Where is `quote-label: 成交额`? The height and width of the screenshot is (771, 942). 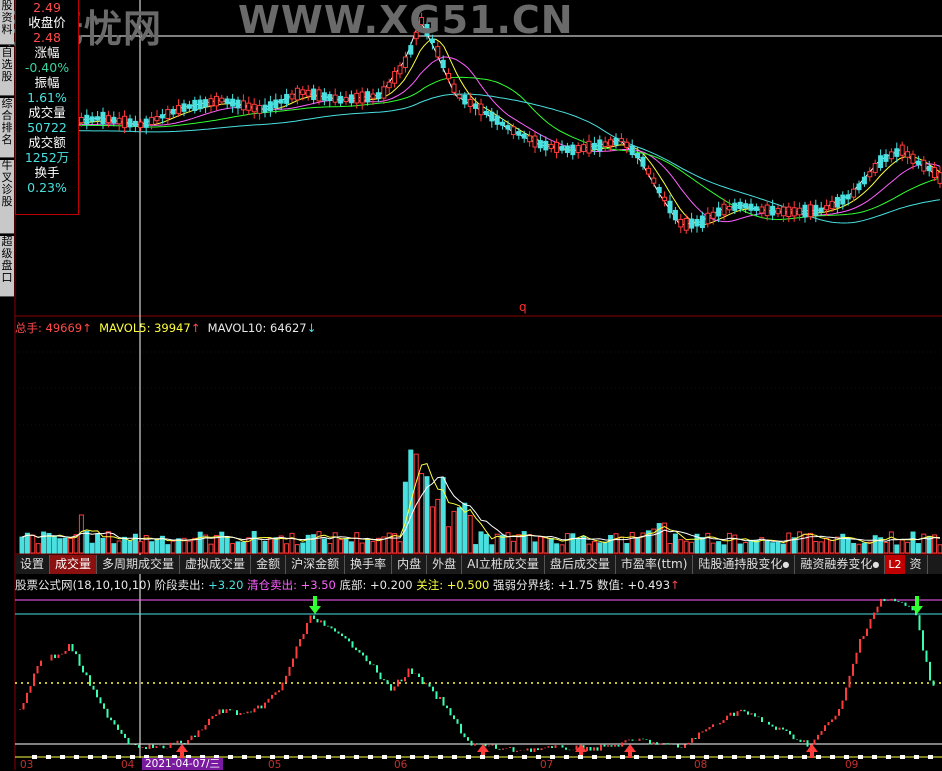 quote-label: 成交额 is located at coordinates (47, 142).